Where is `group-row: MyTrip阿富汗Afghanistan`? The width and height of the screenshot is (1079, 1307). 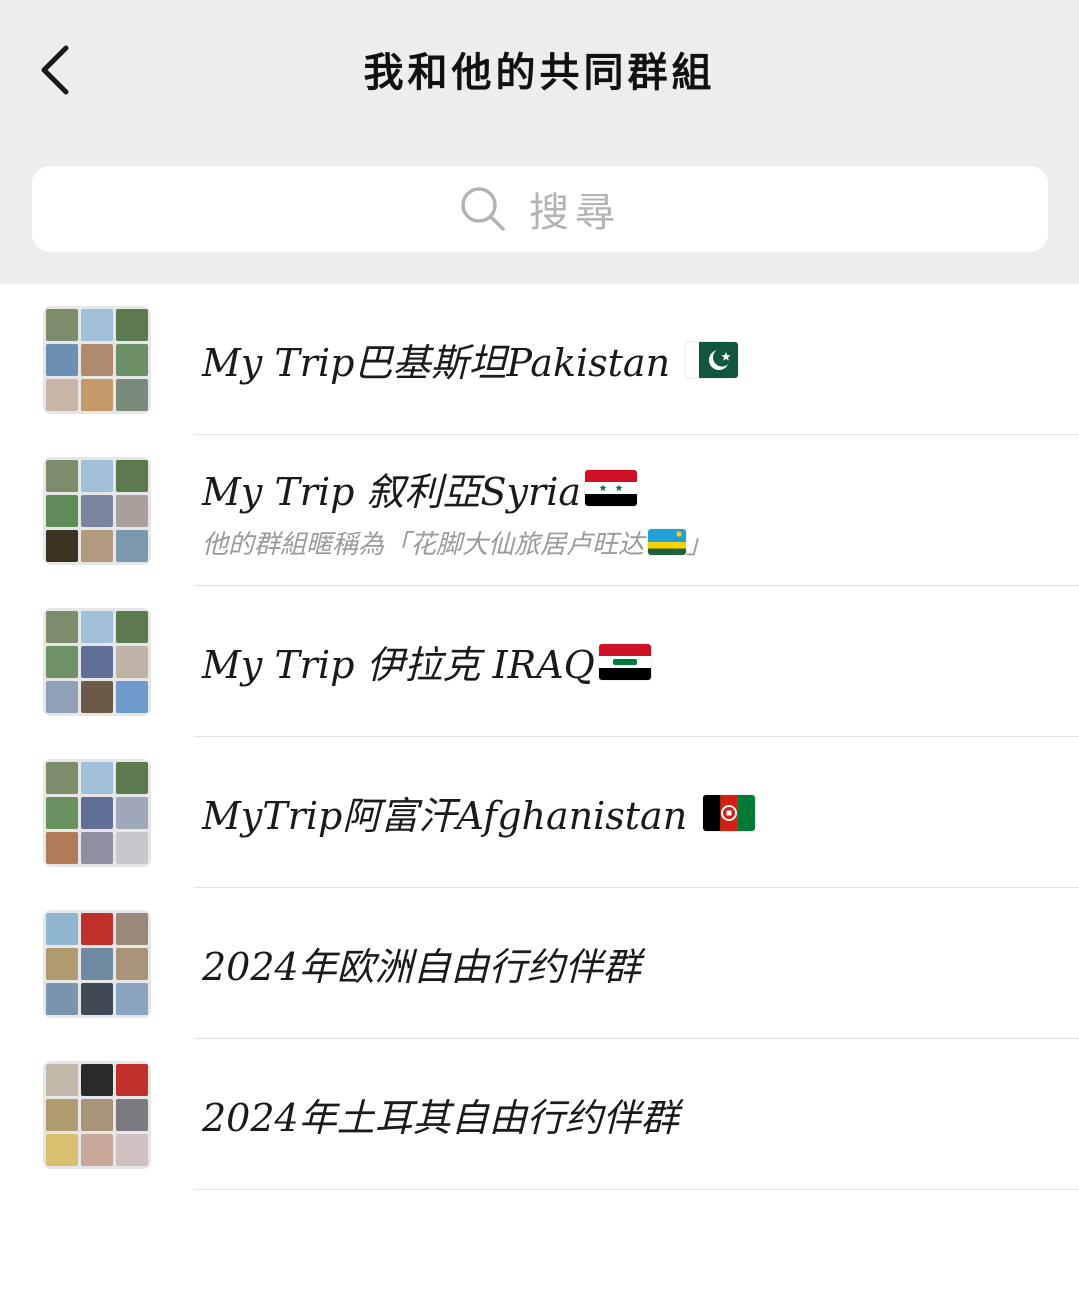 group-row: MyTrip阿富汗Afghanistan is located at coordinates (539, 812).